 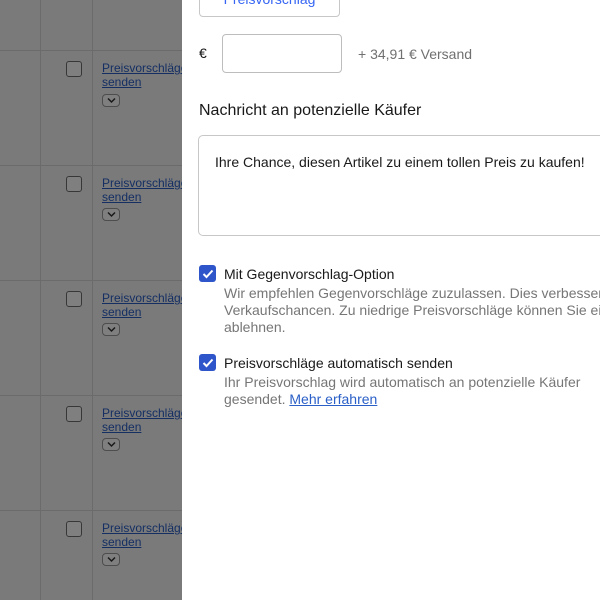 I want to click on shipping-cost-note: + 34,91 € Versand, so click(x=415, y=54).